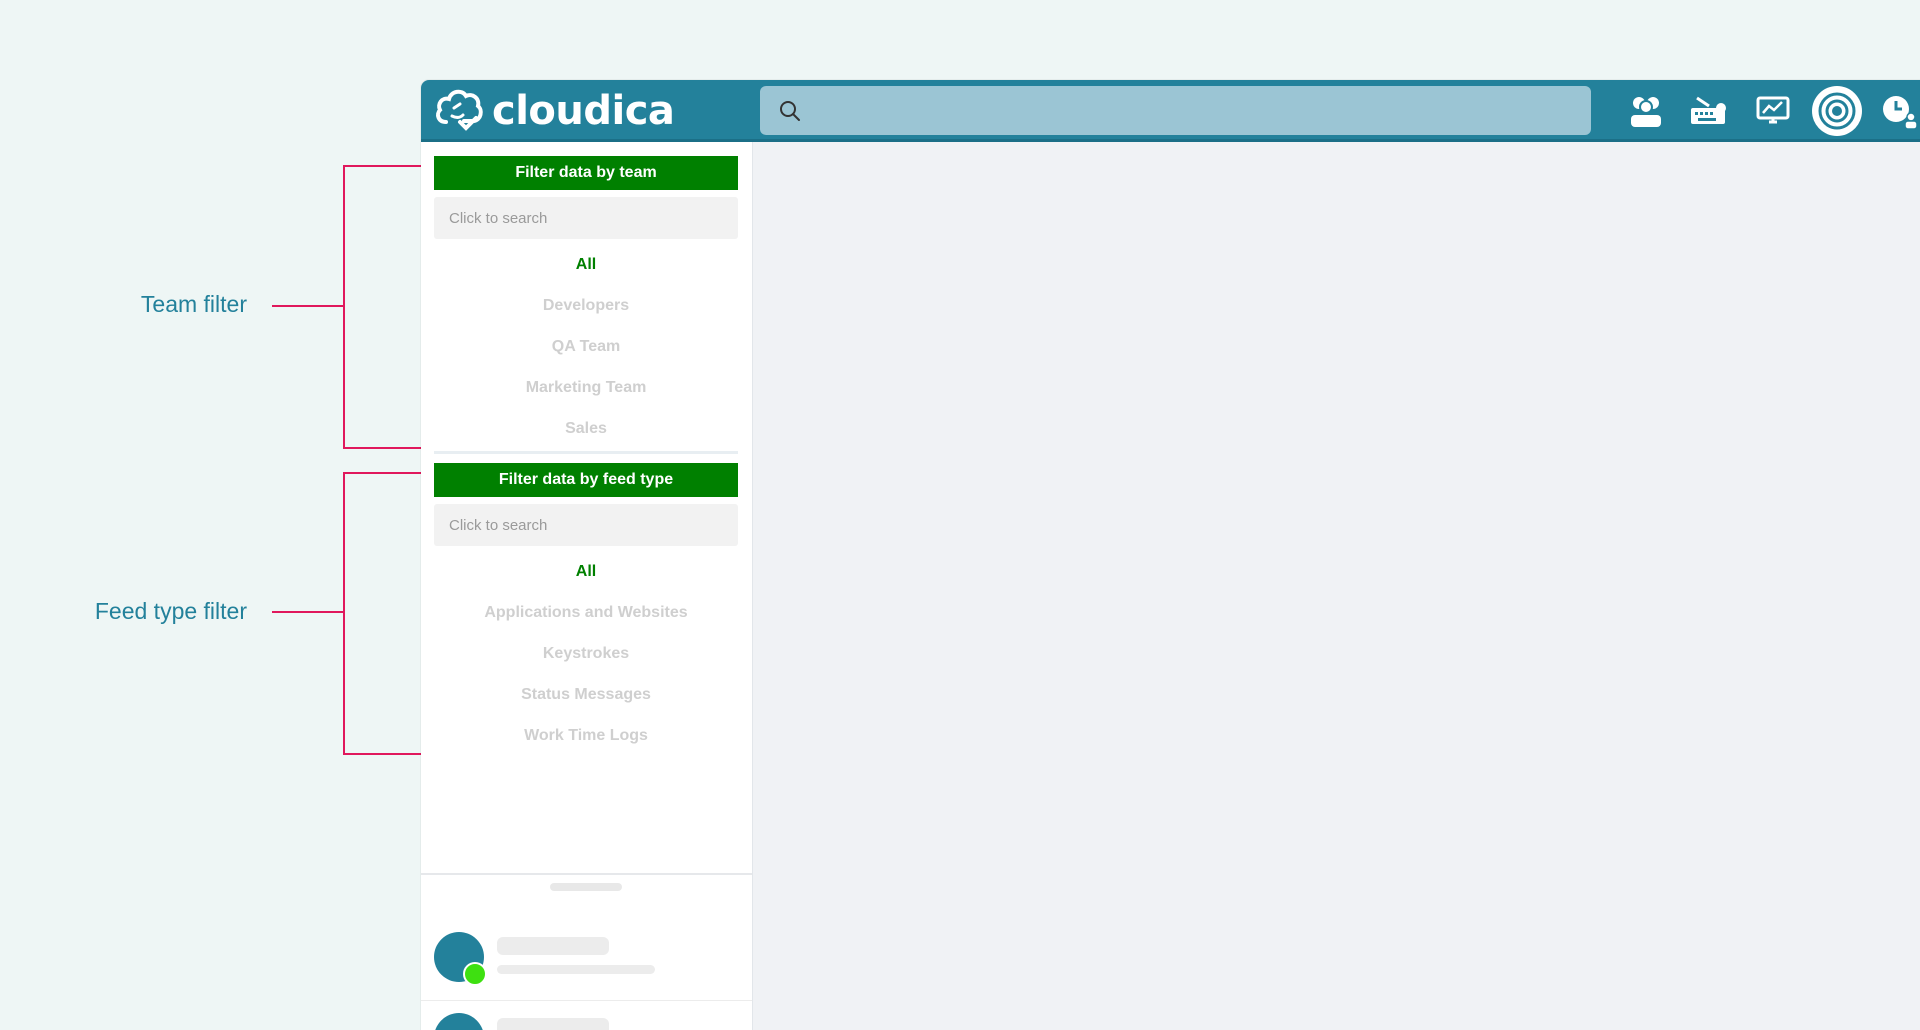 This screenshot has height=1030, width=1920. What do you see at coordinates (586, 306) in the screenshot?
I see `team-filter-item-developers: Developers` at bounding box center [586, 306].